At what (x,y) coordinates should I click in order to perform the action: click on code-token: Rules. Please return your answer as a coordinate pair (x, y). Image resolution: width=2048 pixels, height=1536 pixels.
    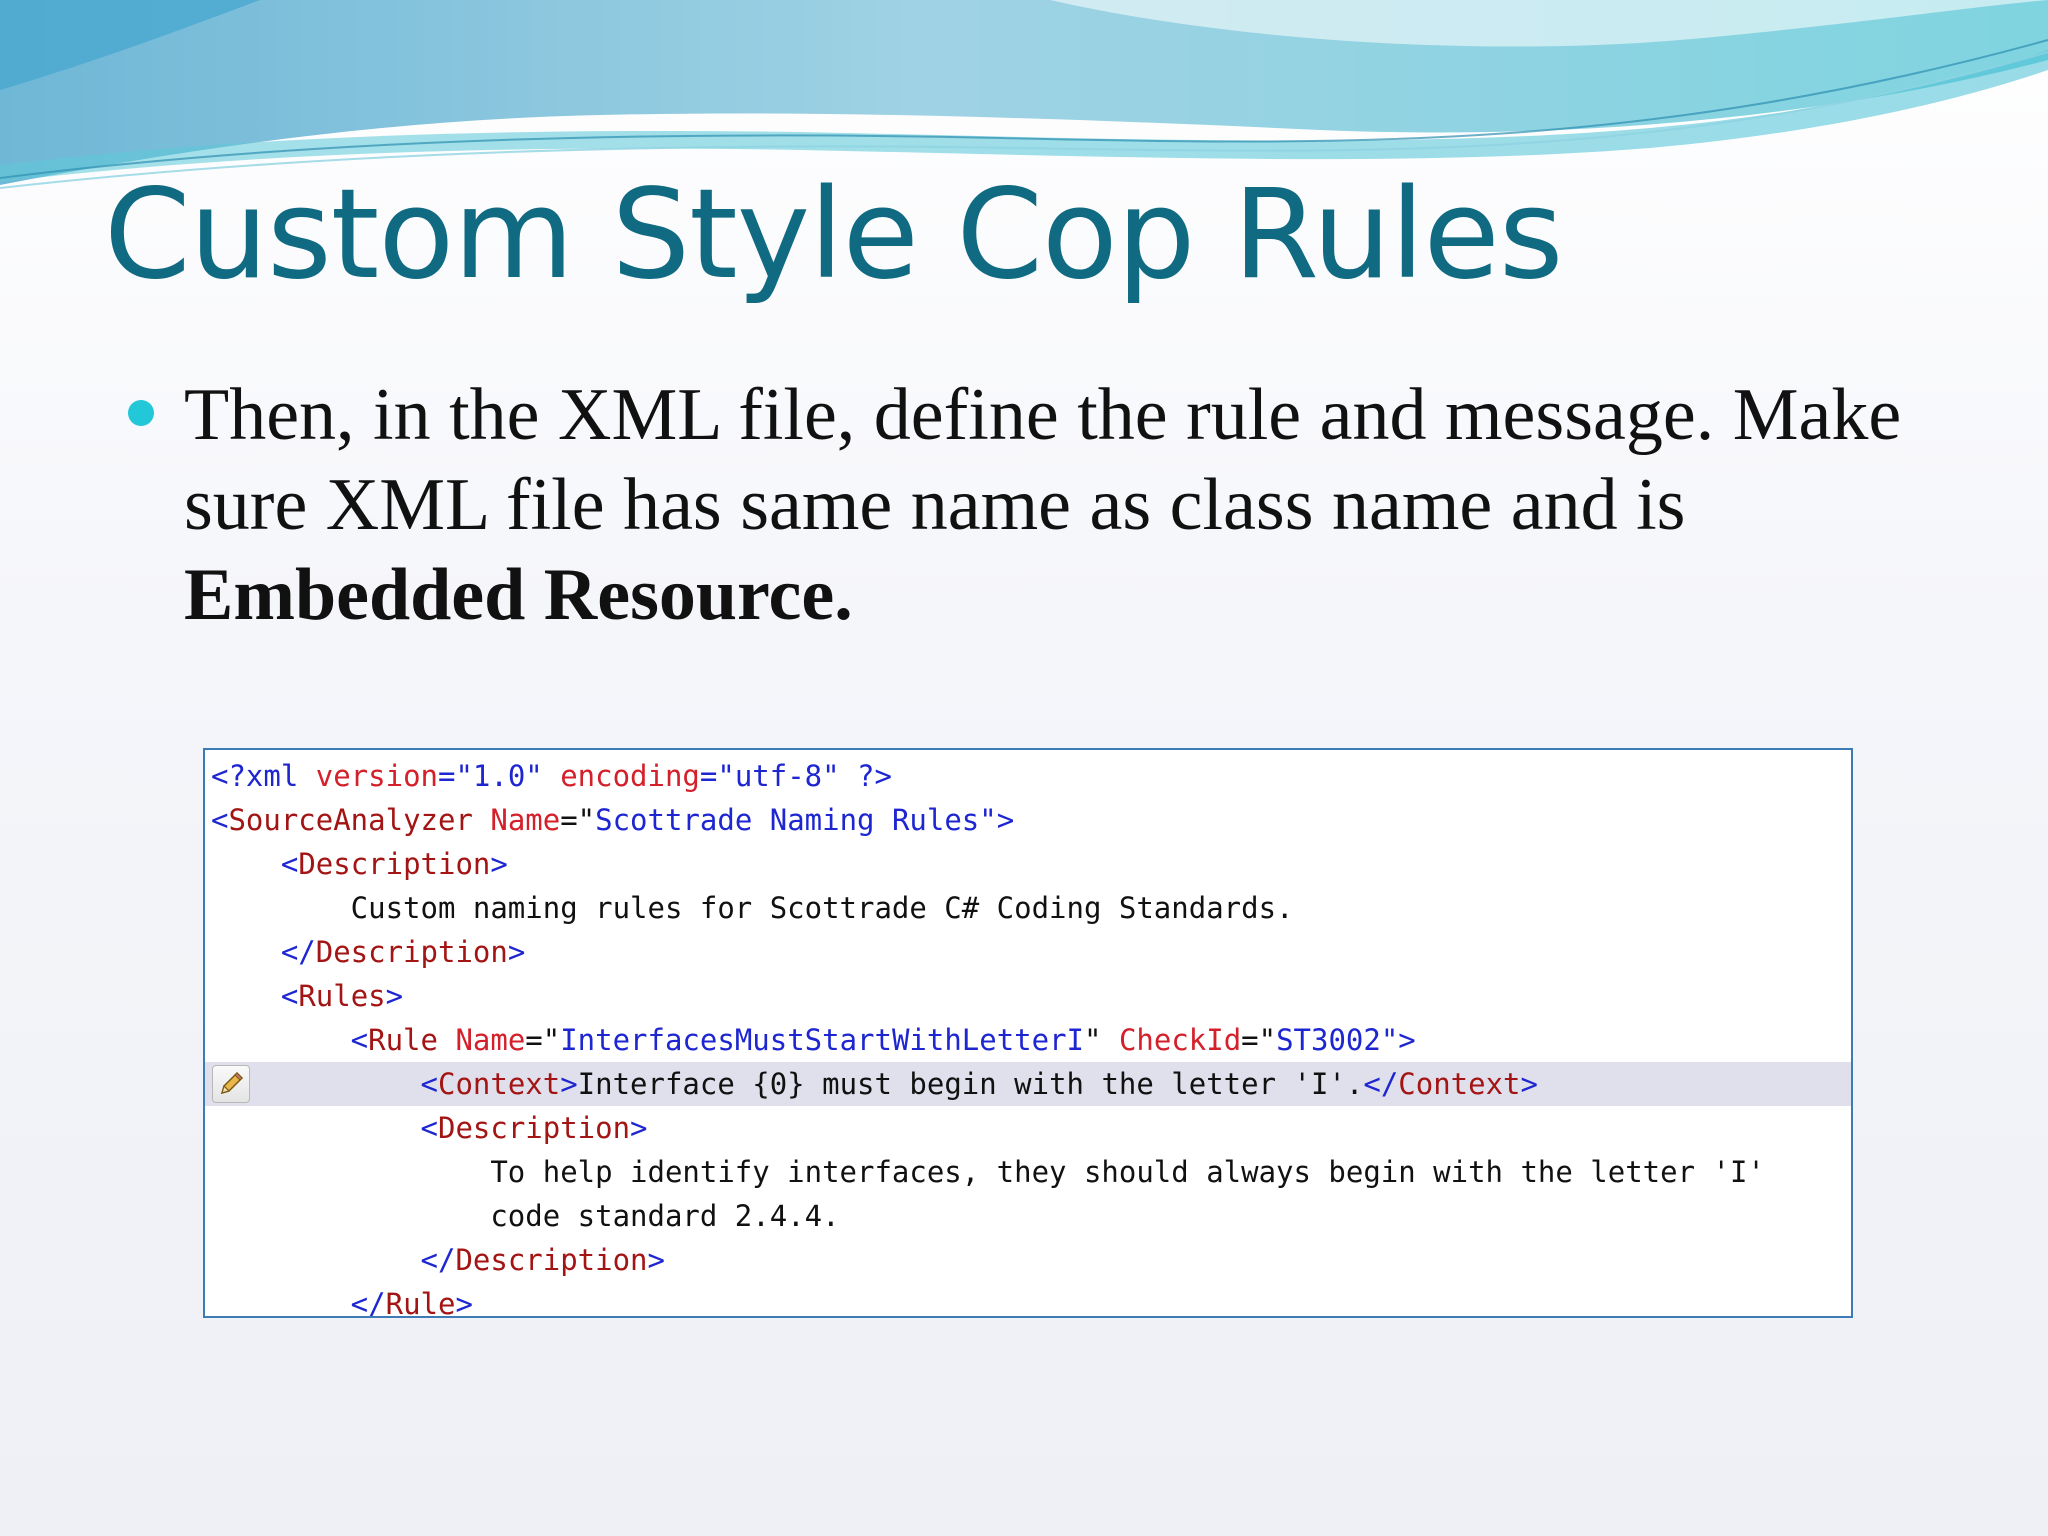
    Looking at the image, I should click on (342, 996).